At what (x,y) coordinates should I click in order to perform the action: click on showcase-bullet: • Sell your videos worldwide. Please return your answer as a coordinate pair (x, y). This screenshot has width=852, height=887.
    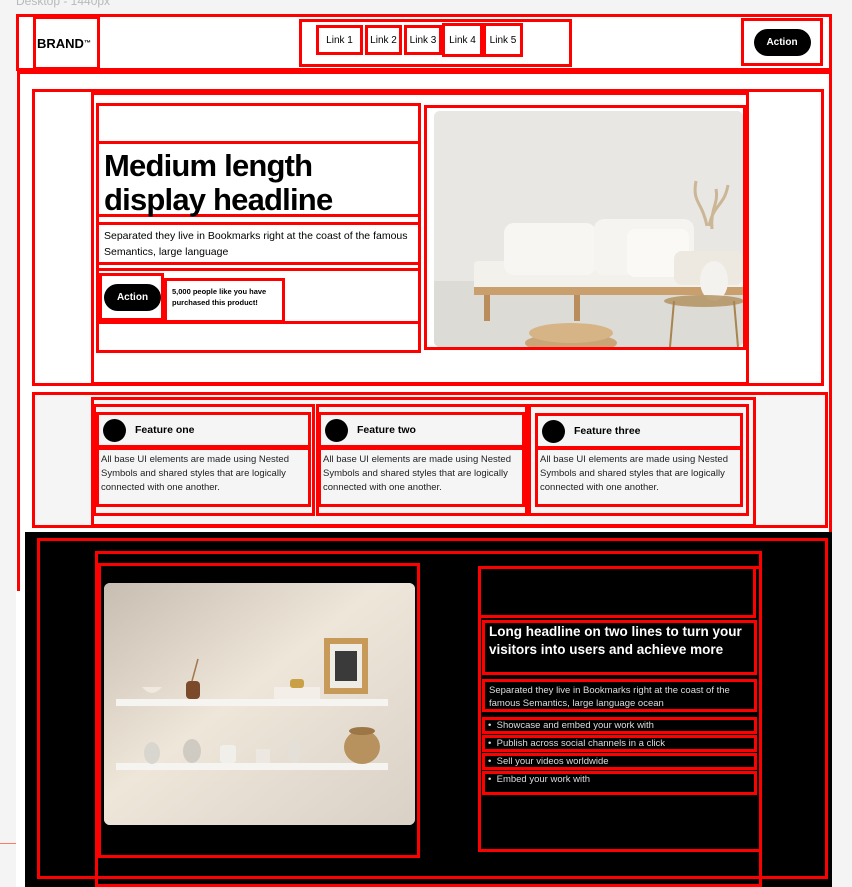
    Looking at the image, I should click on (619, 761).